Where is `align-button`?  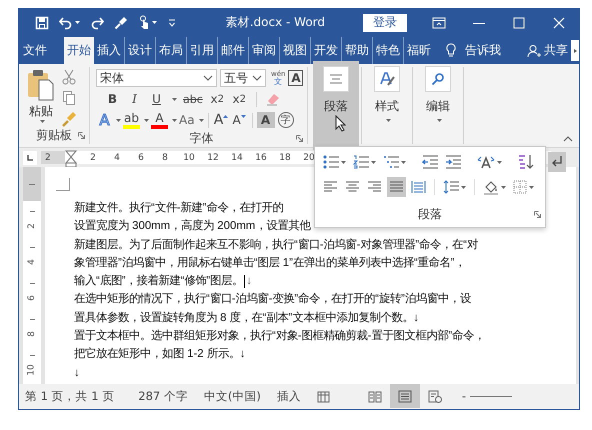
align-button is located at coordinates (396, 187).